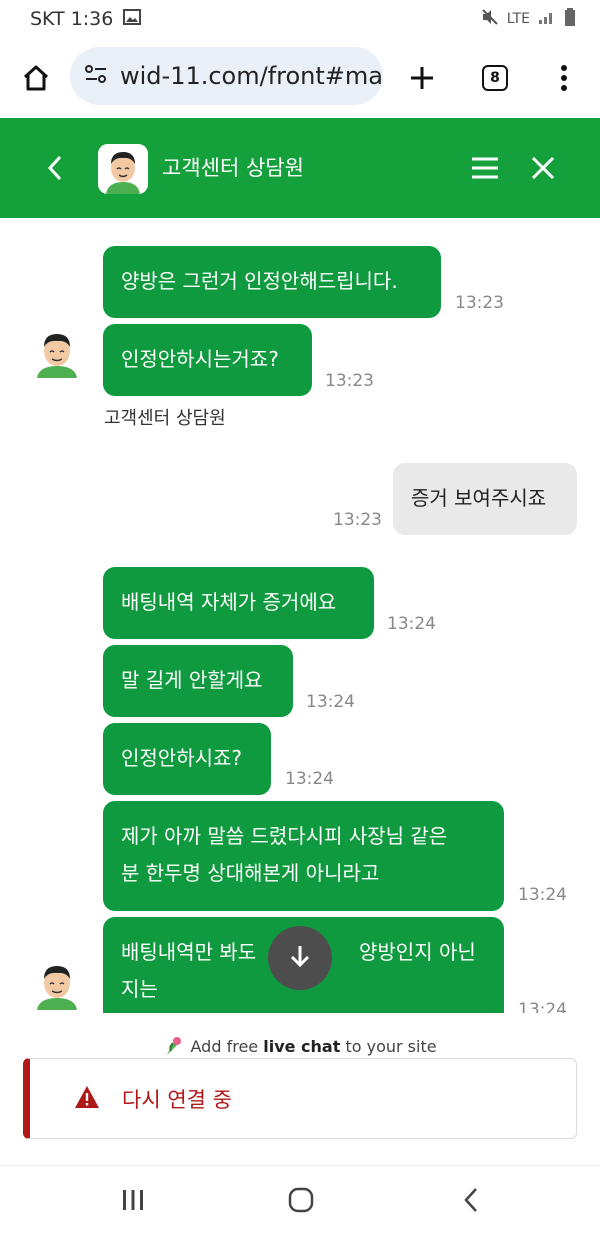 Image resolution: width=600 pixels, height=1233 pixels. What do you see at coordinates (96, 76) in the screenshot?
I see `site-settings-icon` at bounding box center [96, 76].